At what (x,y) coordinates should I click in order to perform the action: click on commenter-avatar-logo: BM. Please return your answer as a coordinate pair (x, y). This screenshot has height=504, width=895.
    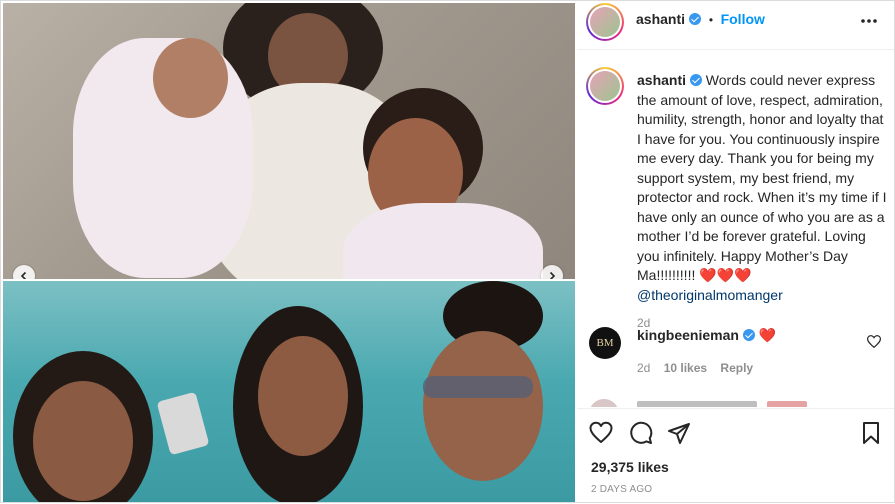
    Looking at the image, I should click on (605, 343).